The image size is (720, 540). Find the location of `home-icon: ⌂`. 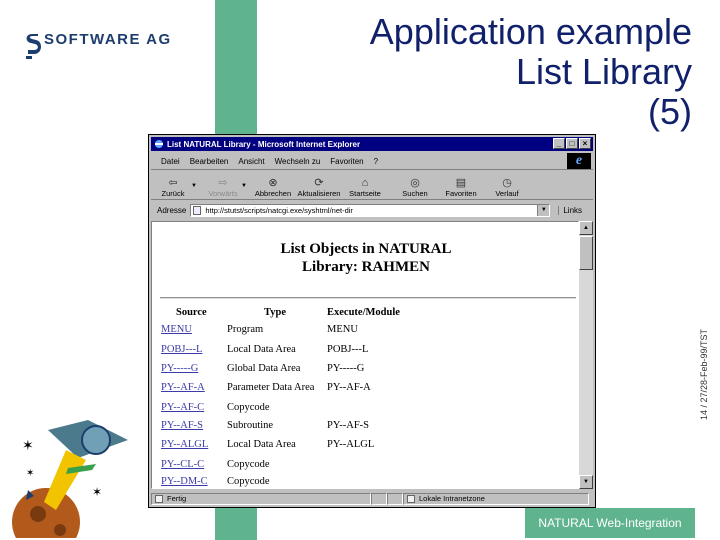

home-icon: ⌂ is located at coordinates (365, 183).